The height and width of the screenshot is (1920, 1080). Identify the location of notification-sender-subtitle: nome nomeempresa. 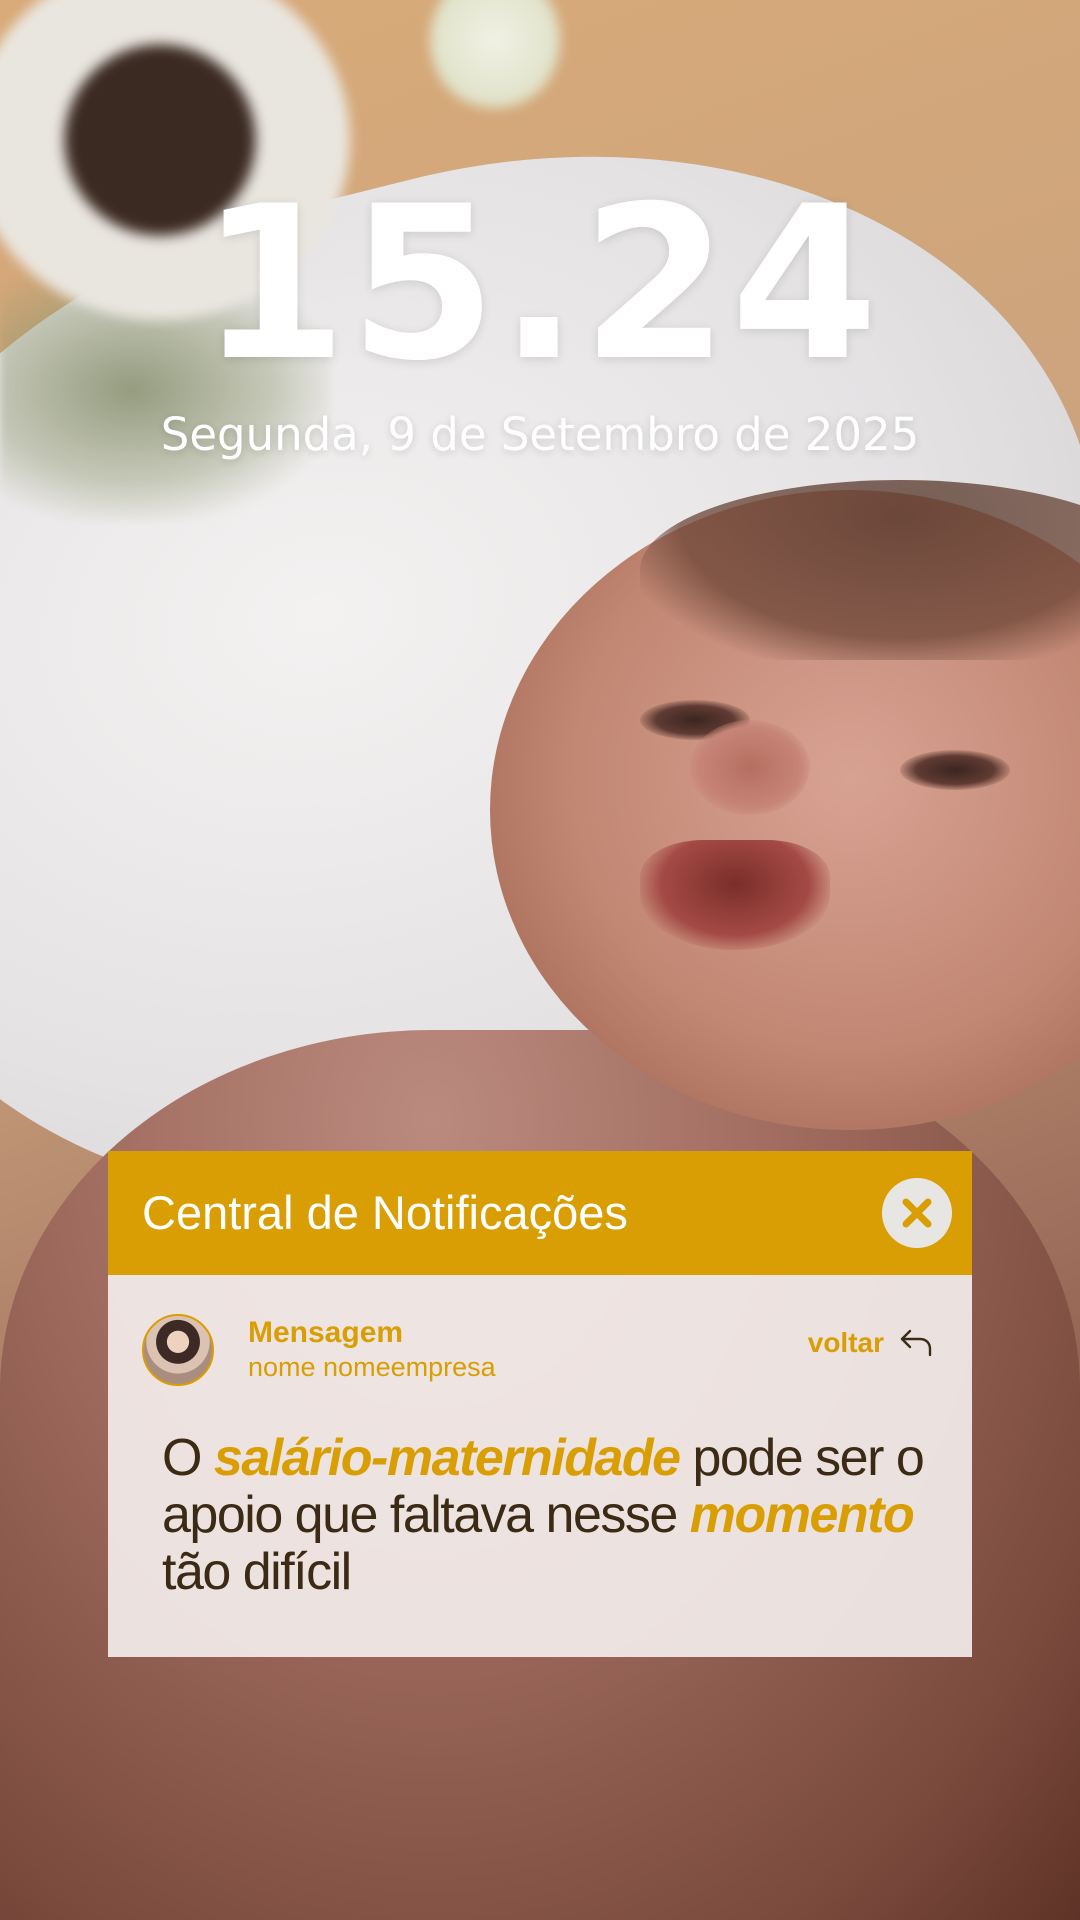
(372, 1367).